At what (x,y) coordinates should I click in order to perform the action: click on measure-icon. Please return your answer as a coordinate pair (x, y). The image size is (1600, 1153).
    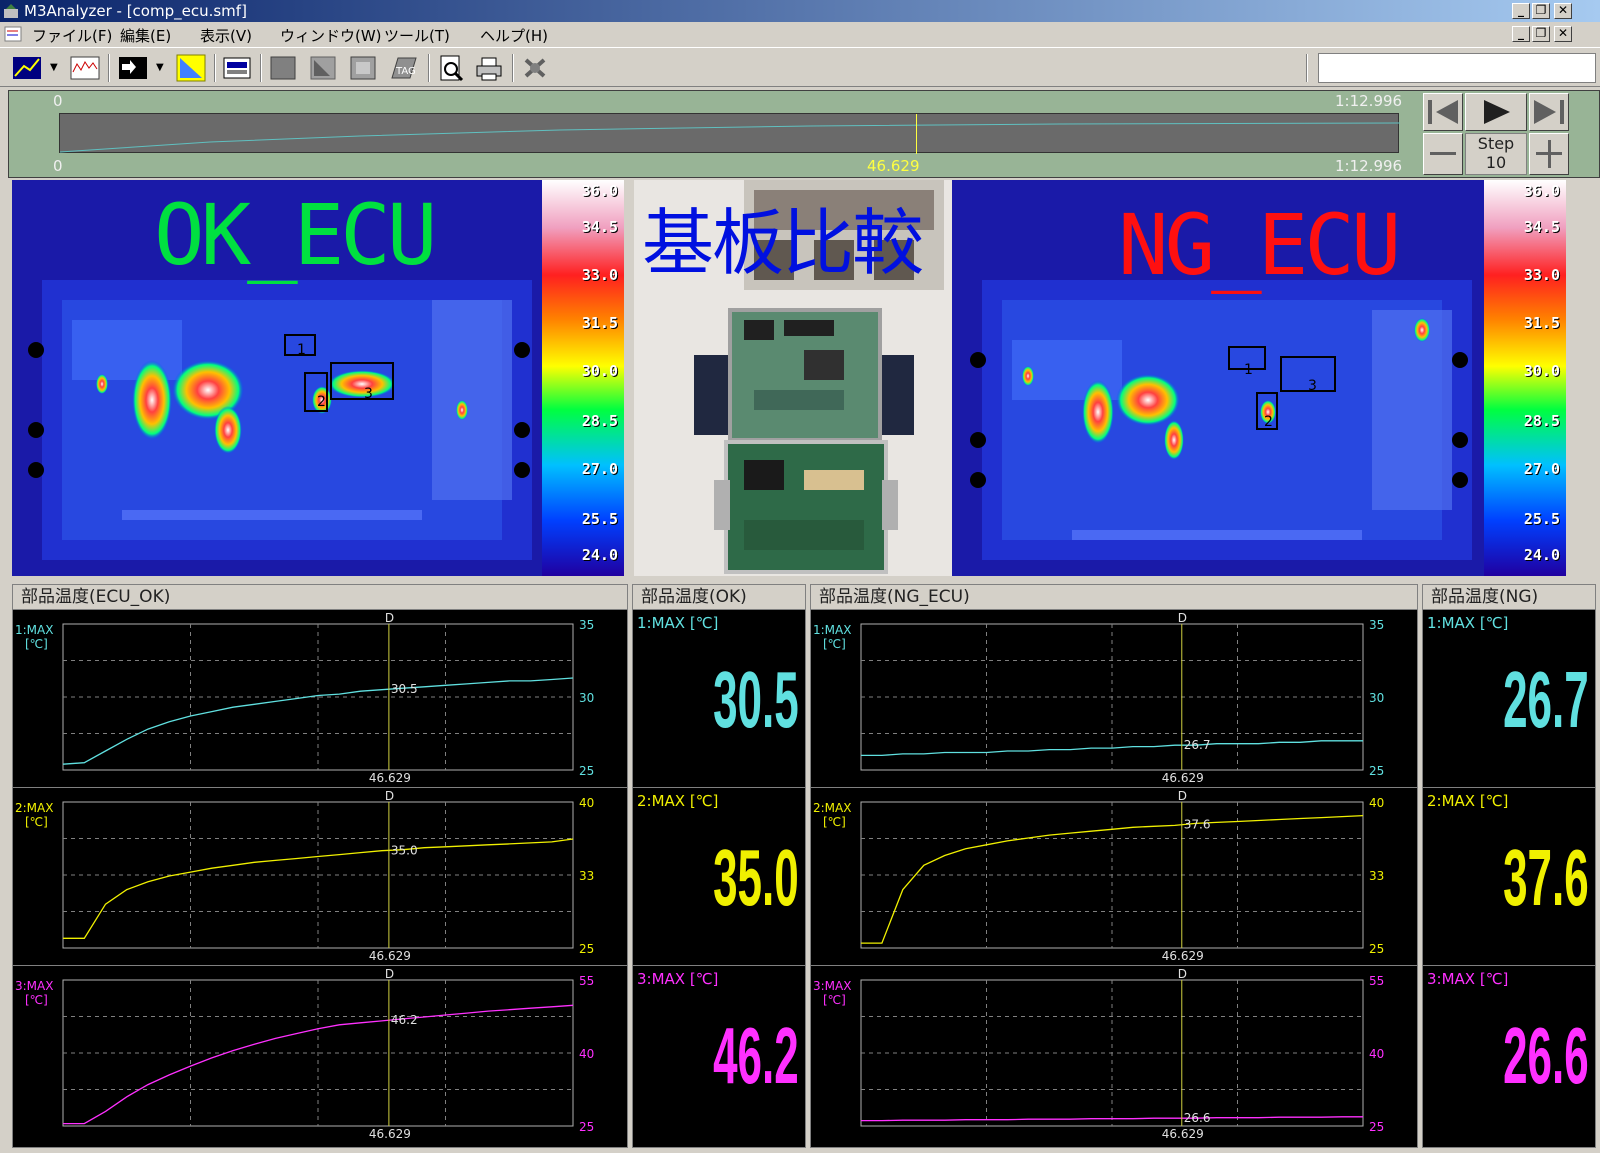
    Looking at the image, I should click on (191, 68).